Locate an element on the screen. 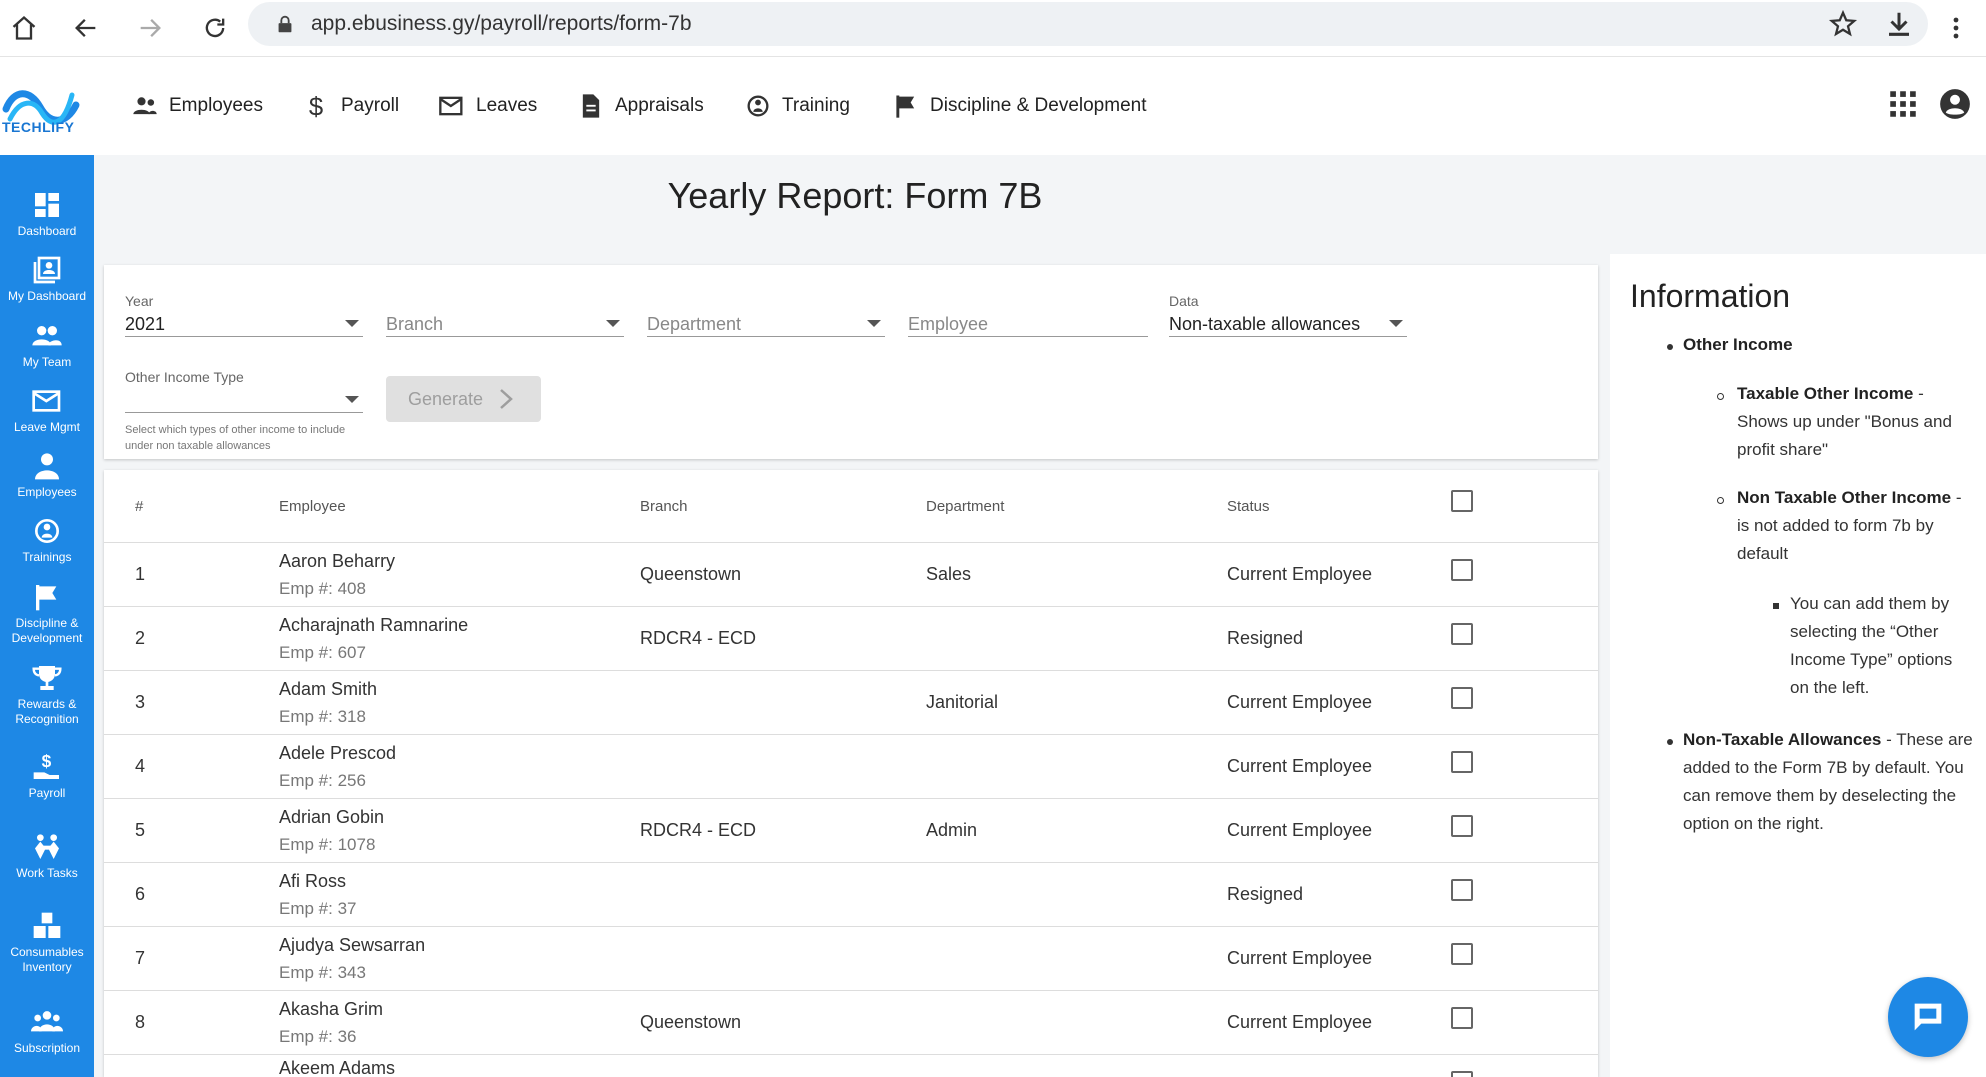 The width and height of the screenshot is (1986, 1077). sidebar-item-leave-mgmt: Leave Mgmt is located at coordinates (47, 410).